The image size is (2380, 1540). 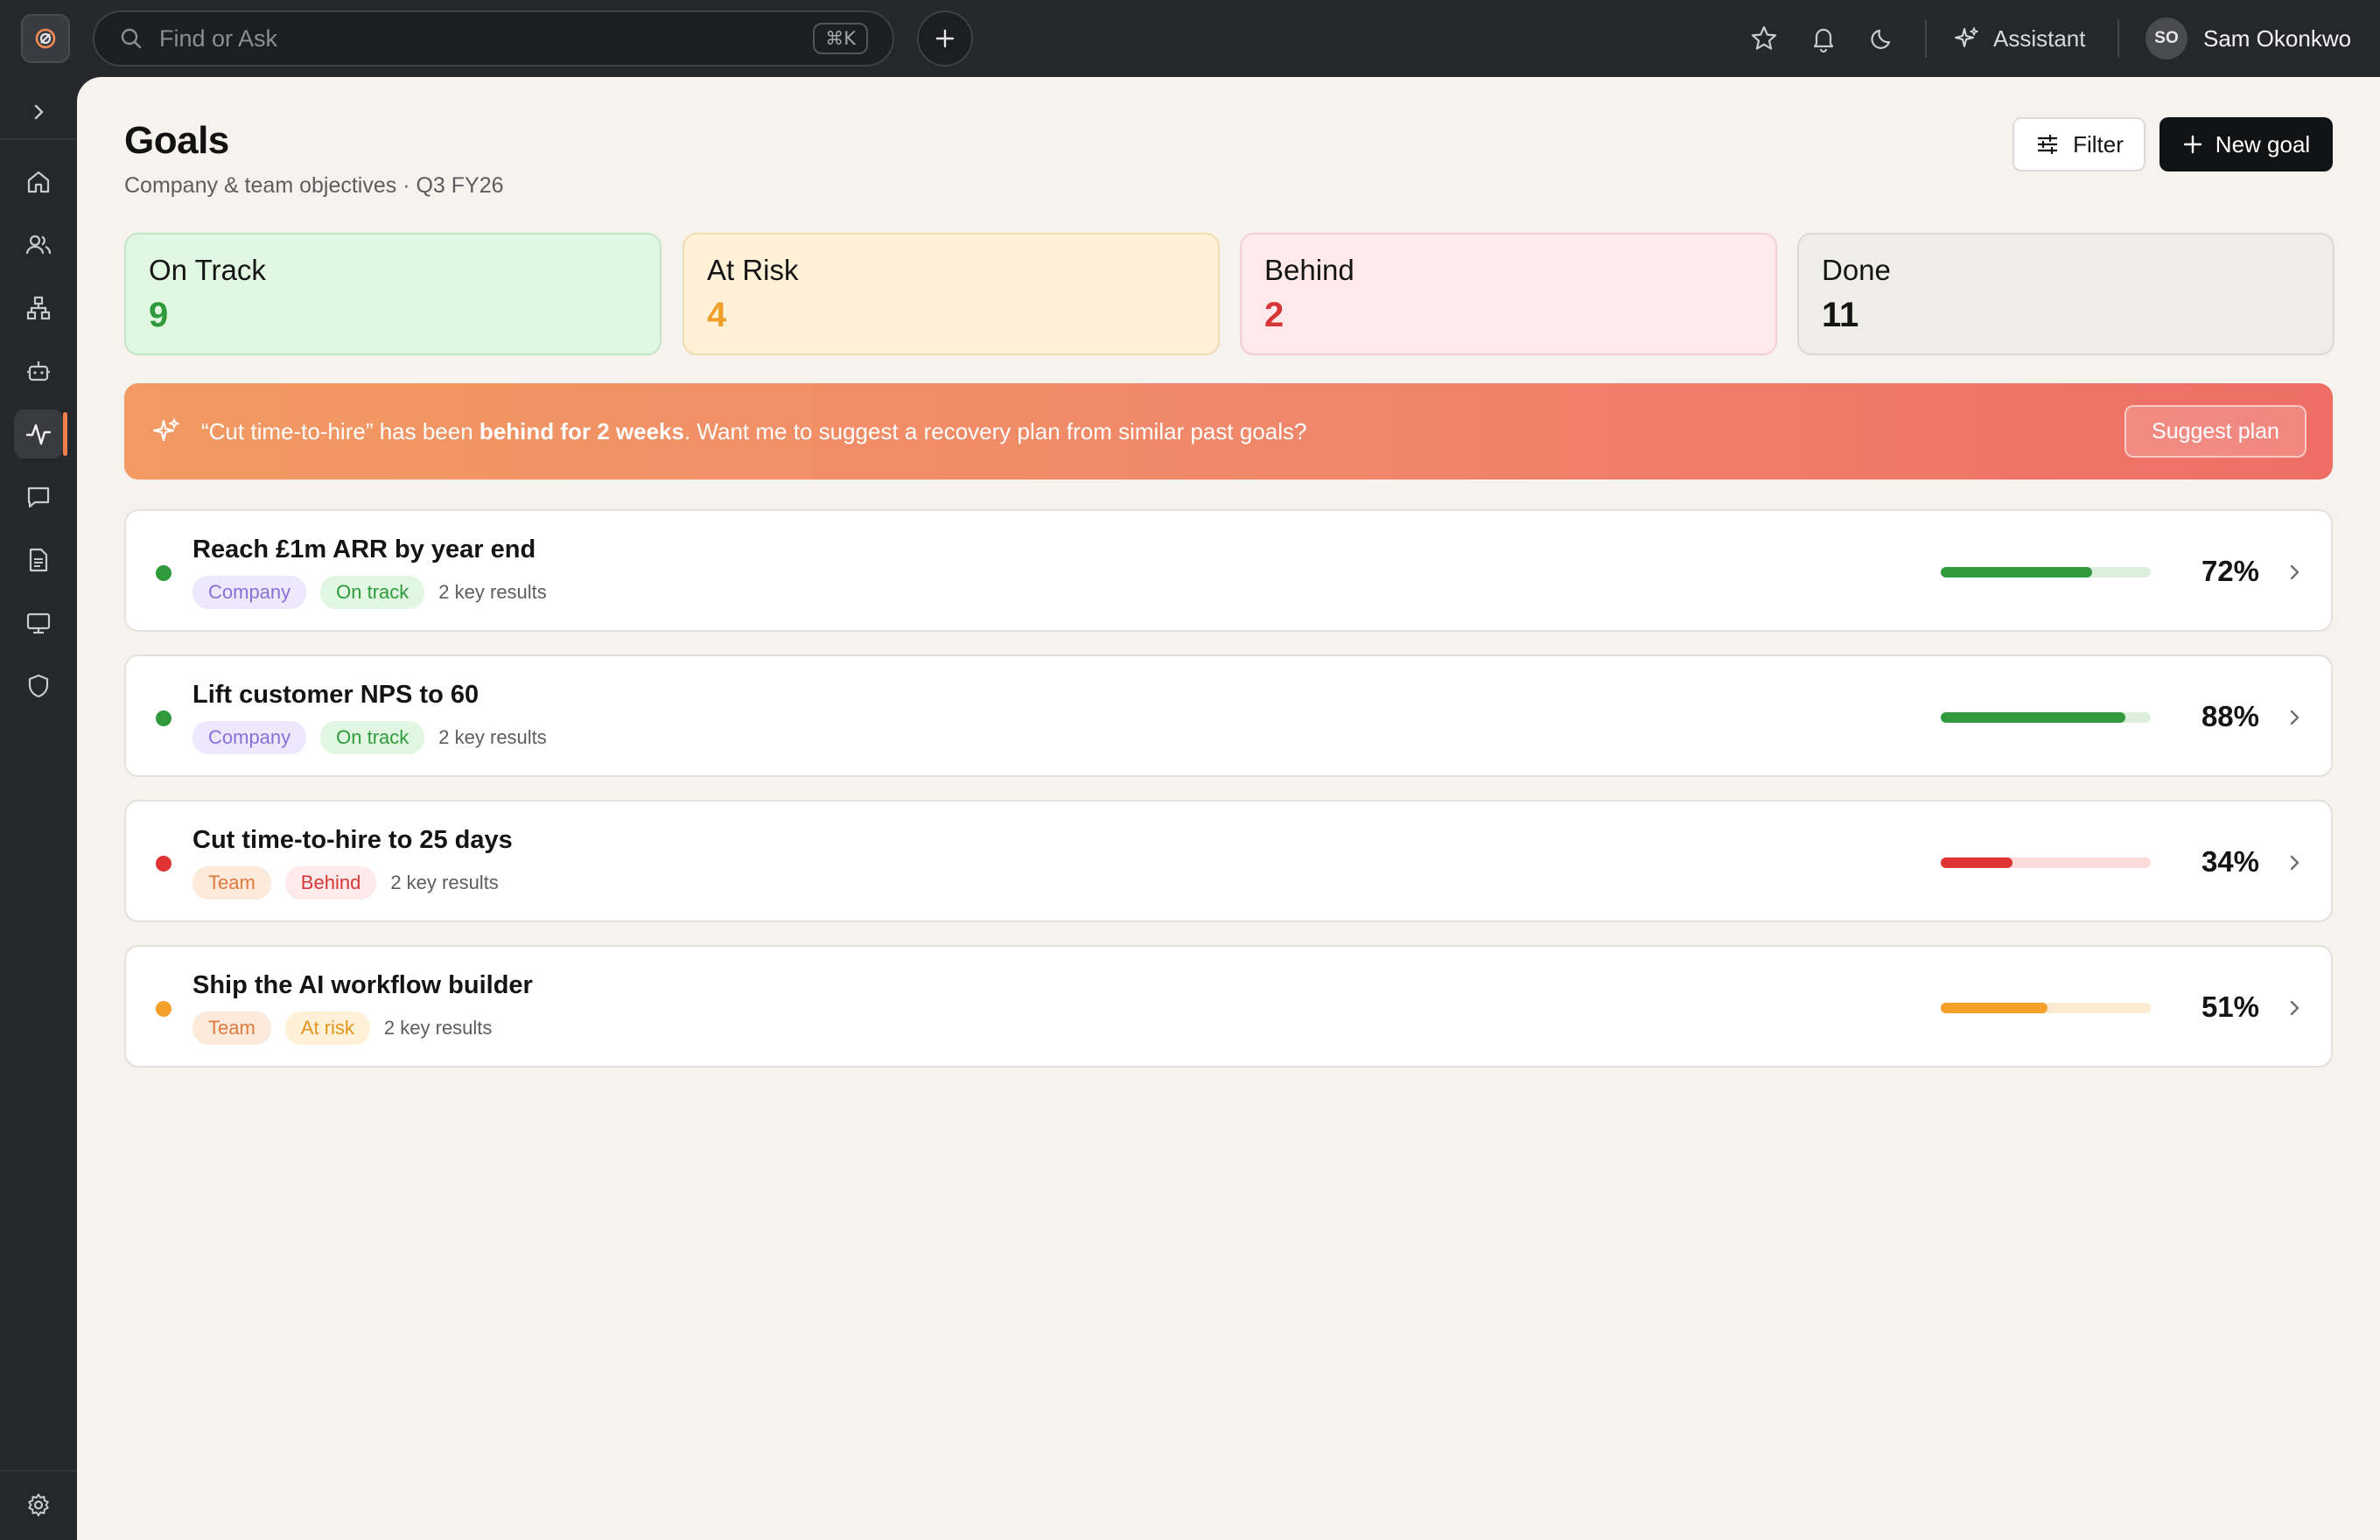 What do you see at coordinates (951, 294) in the screenshot?
I see `stat-card-at-risk: At Risk 4` at bounding box center [951, 294].